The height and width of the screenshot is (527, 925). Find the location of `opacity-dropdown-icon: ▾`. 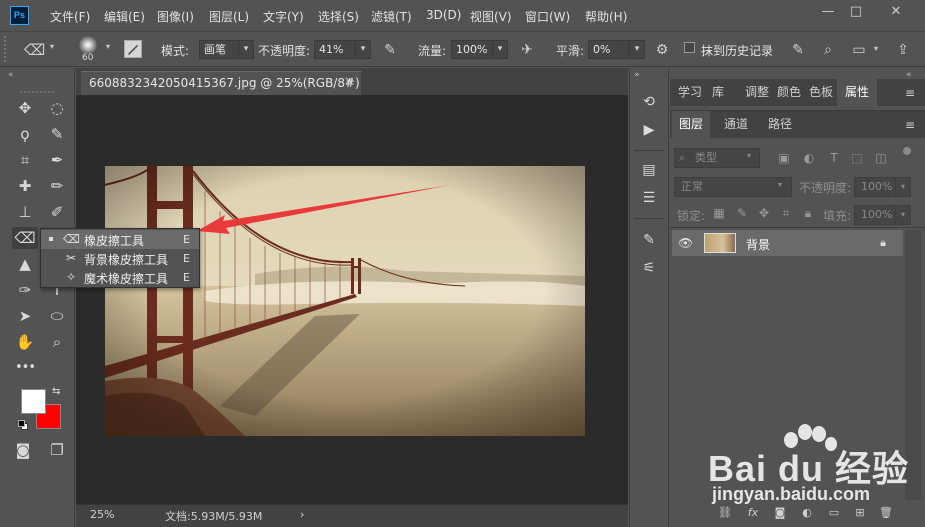

opacity-dropdown-icon: ▾ is located at coordinates (363, 49).